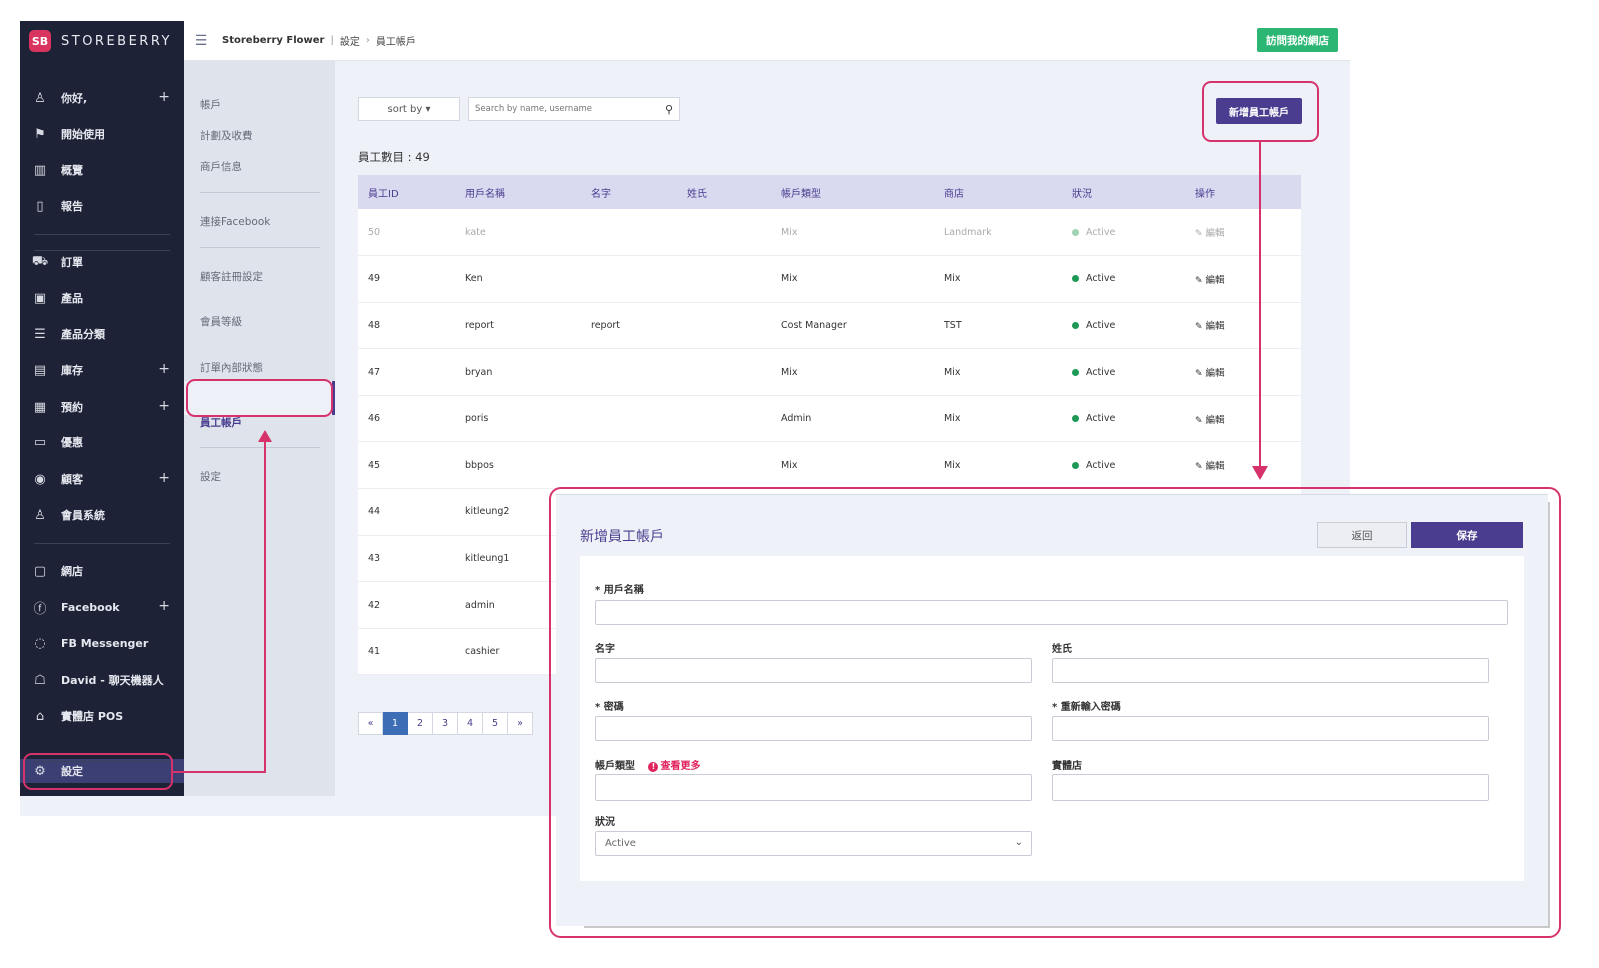 The width and height of the screenshot is (1599, 968). What do you see at coordinates (420, 723) in the screenshot?
I see `page-2: 2` at bounding box center [420, 723].